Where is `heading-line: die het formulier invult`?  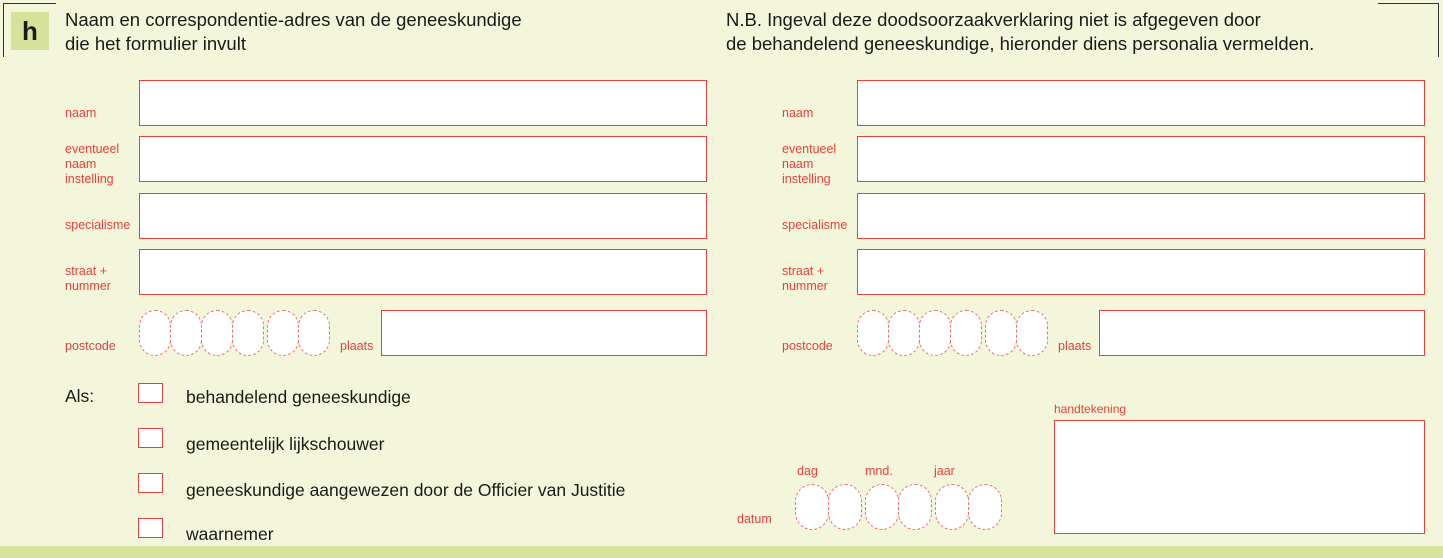
heading-line: die het formulier invult is located at coordinates (155, 43).